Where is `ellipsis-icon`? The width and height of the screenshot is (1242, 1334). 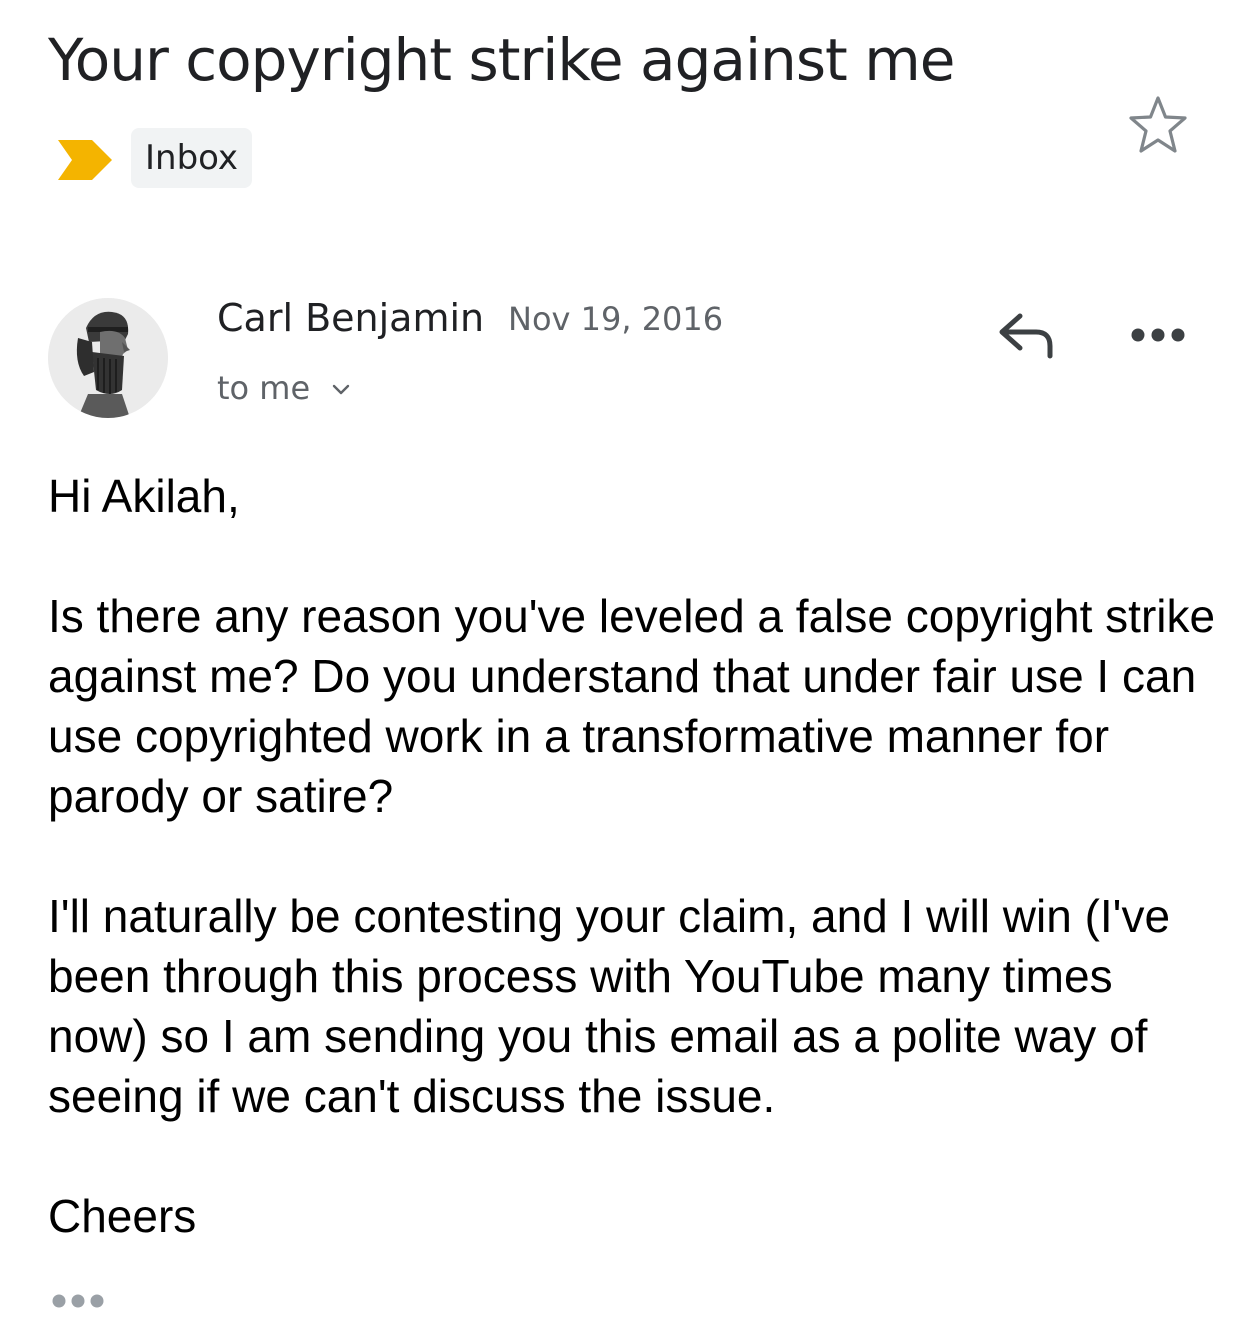
ellipsis-icon is located at coordinates (78, 1301).